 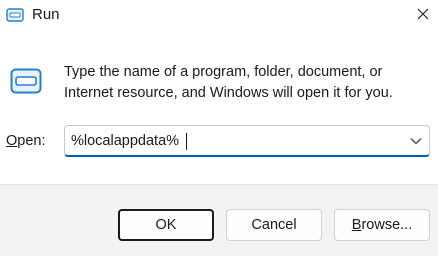 I want to click on open-input, so click(x=230, y=141).